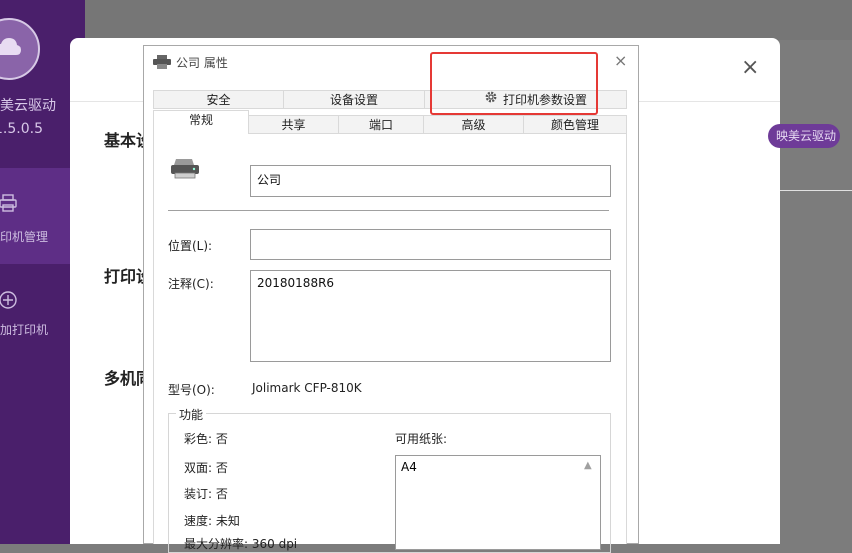 This screenshot has width=852, height=553. What do you see at coordinates (514, 83) in the screenshot?
I see `highlight-box` at bounding box center [514, 83].